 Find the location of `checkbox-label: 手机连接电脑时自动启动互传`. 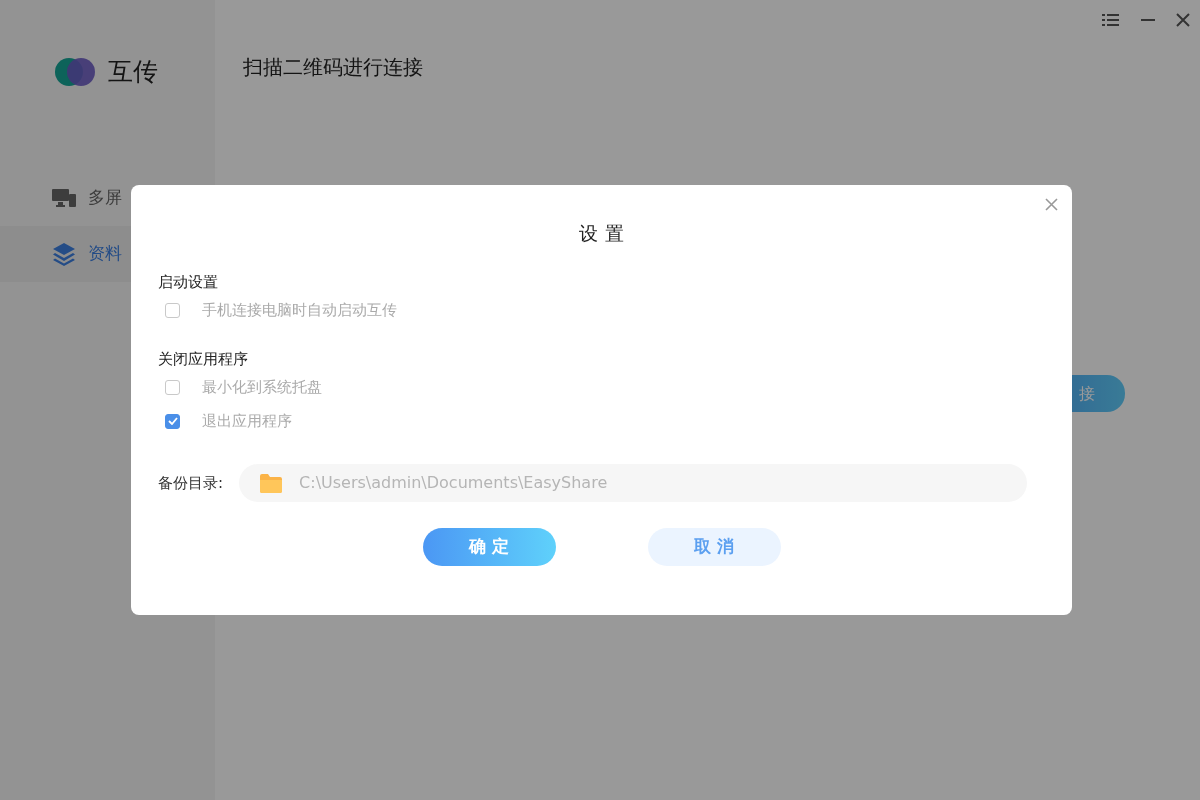

checkbox-label: 手机连接电脑时自动启动互传 is located at coordinates (299, 311).